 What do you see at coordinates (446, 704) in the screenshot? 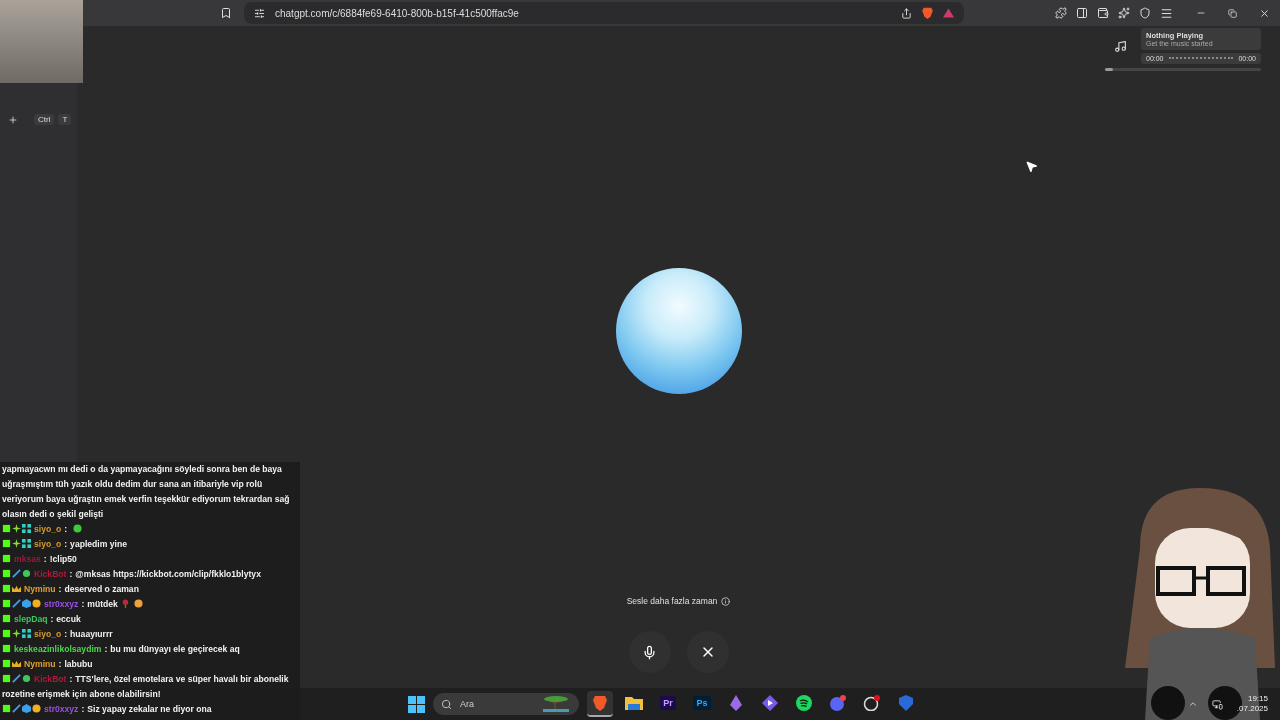
I see `search-icon` at bounding box center [446, 704].